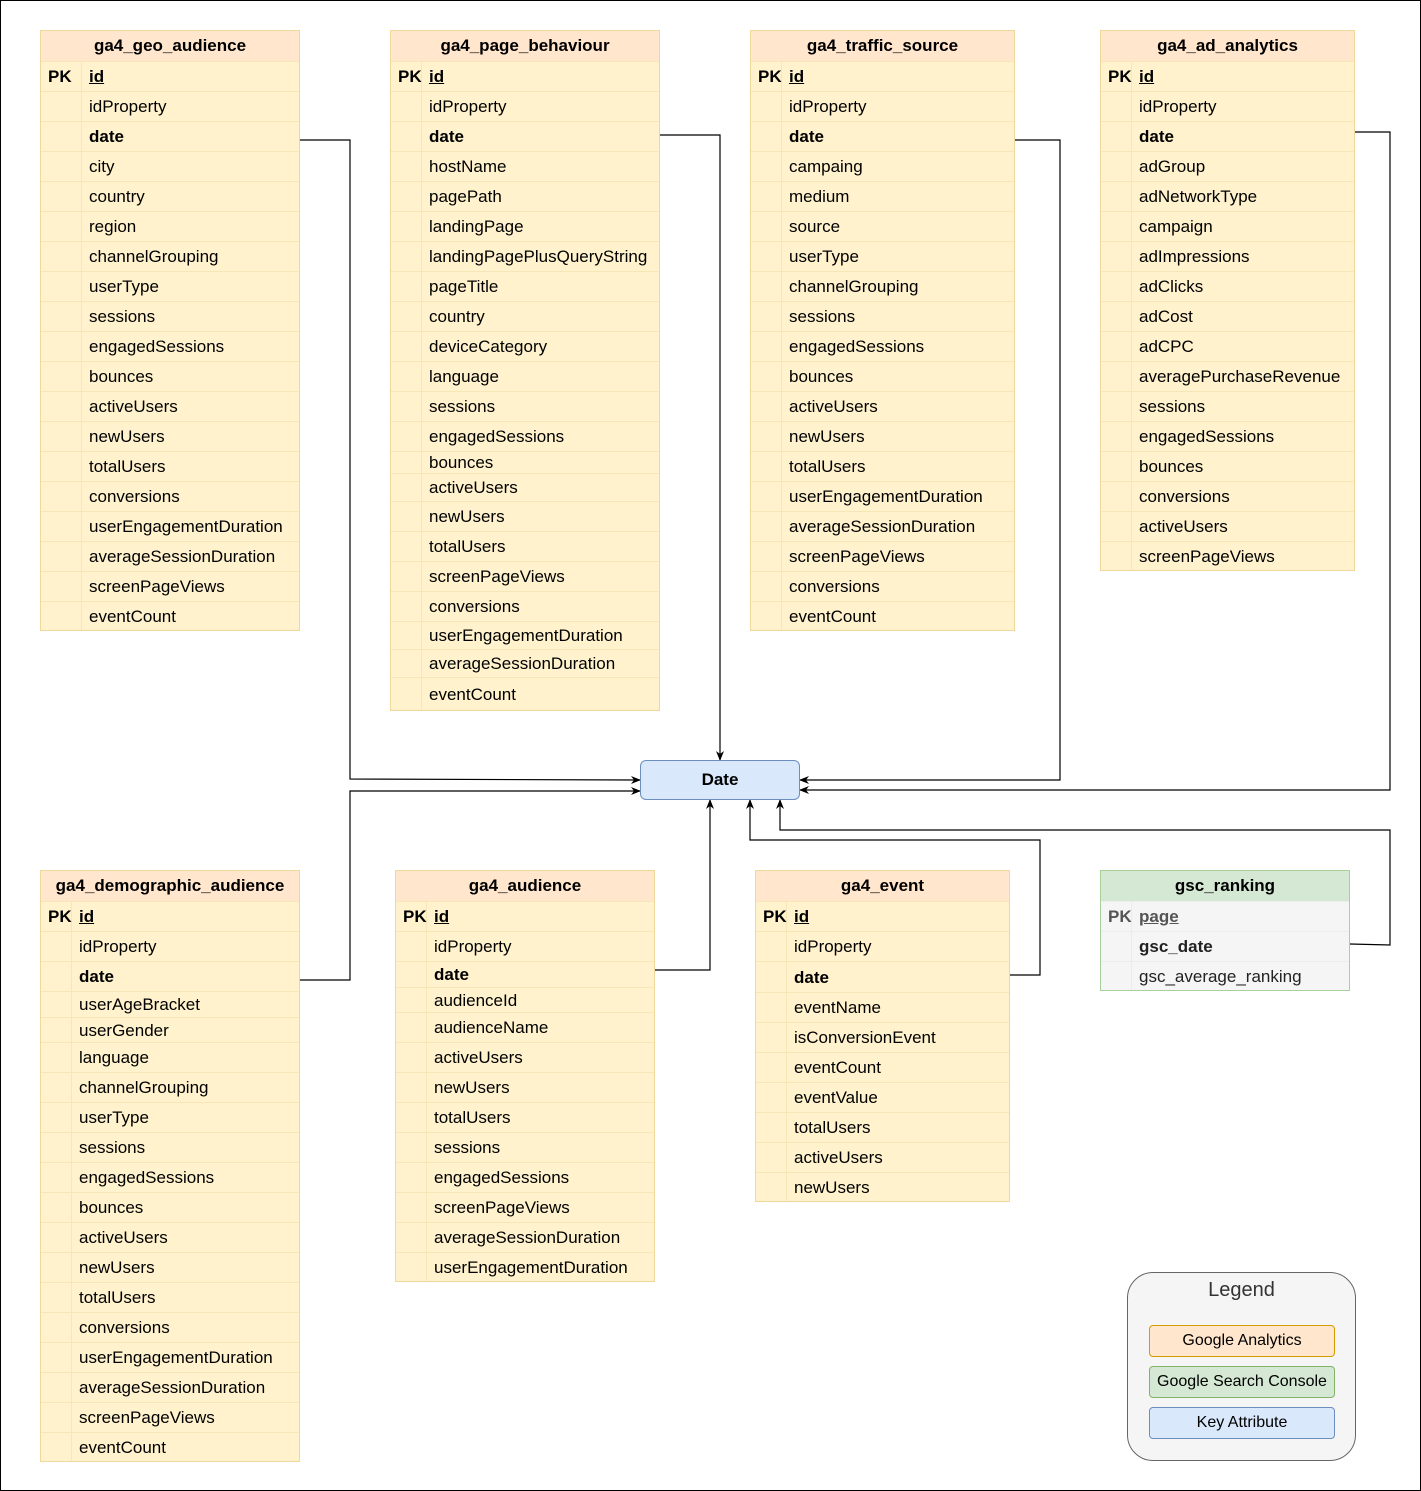  I want to click on field-row: eventName, so click(882, 1007).